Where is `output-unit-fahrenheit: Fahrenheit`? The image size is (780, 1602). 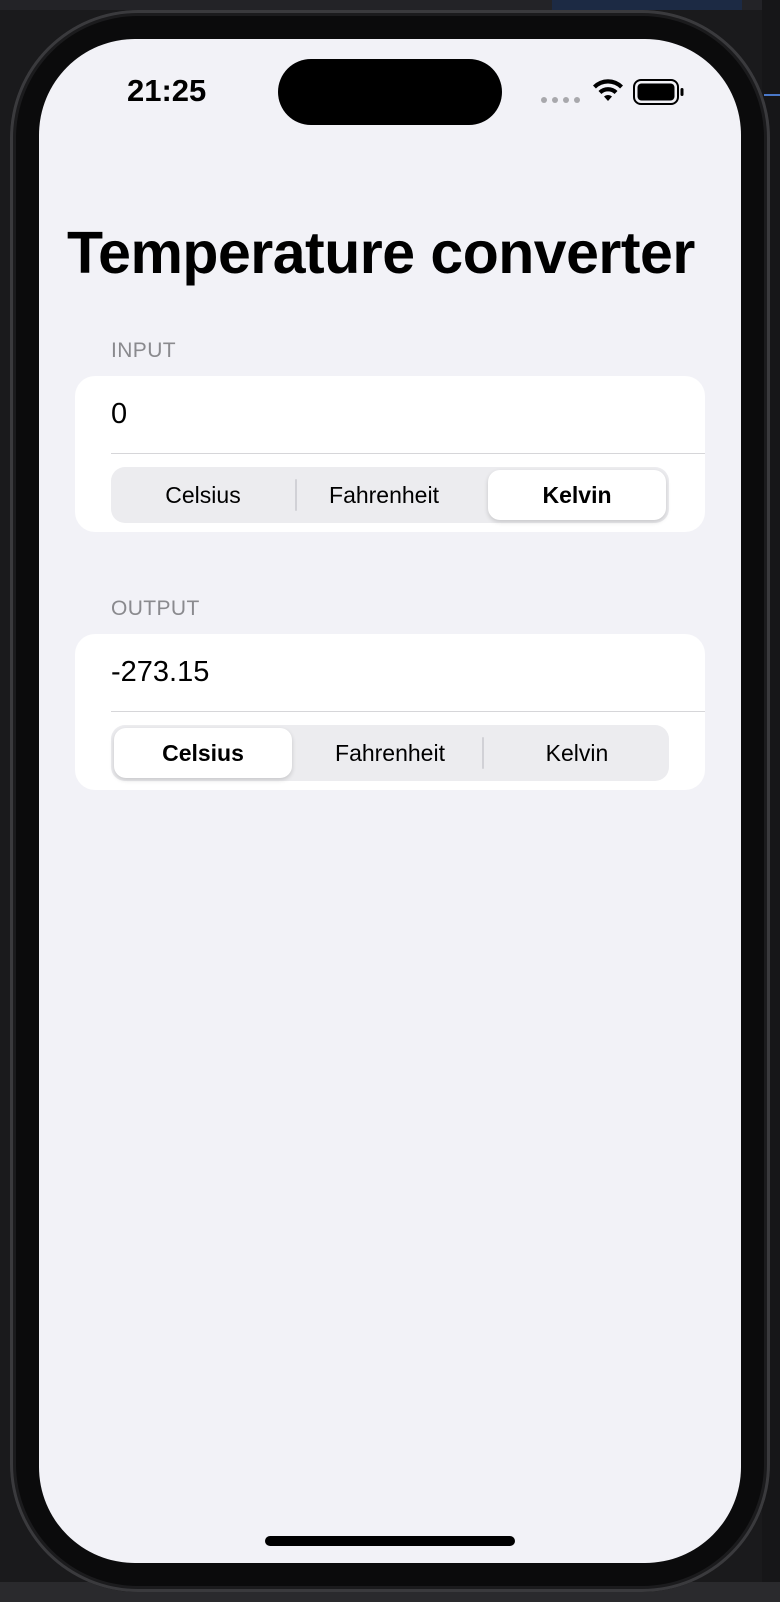 output-unit-fahrenheit: Fahrenheit is located at coordinates (390, 753).